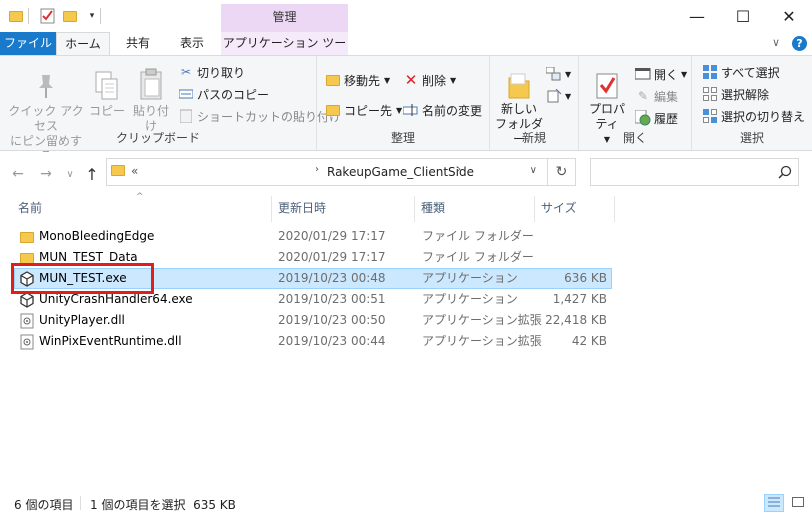 Image resolution: width=812 pixels, height=517 pixels. Describe the element at coordinates (70, 174) in the screenshot. I see `recent-locations-button: ∨` at that location.